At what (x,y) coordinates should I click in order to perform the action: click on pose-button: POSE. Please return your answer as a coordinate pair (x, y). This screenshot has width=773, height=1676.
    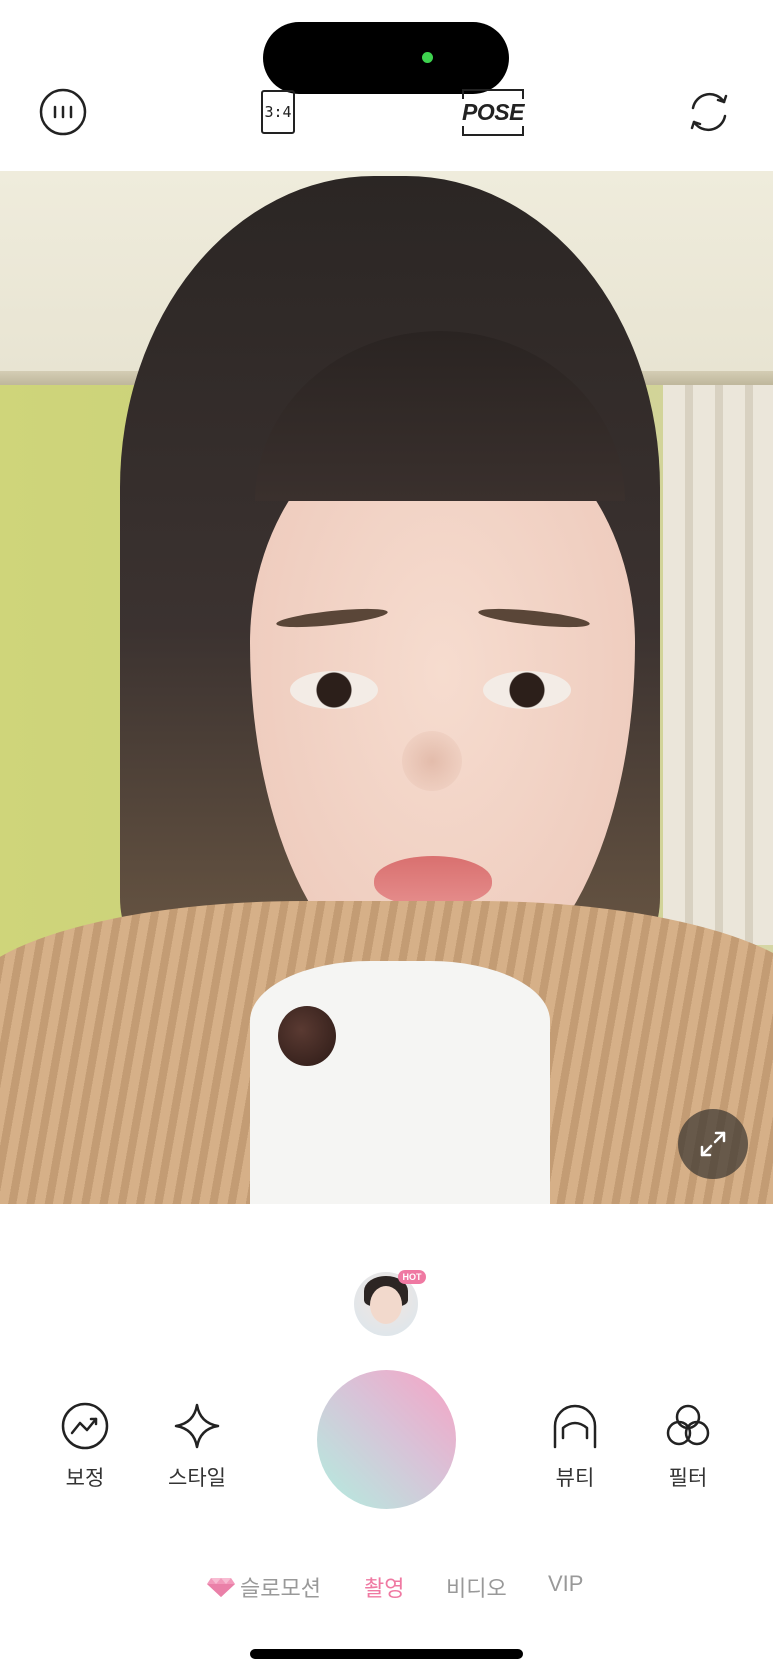
    Looking at the image, I should click on (493, 112).